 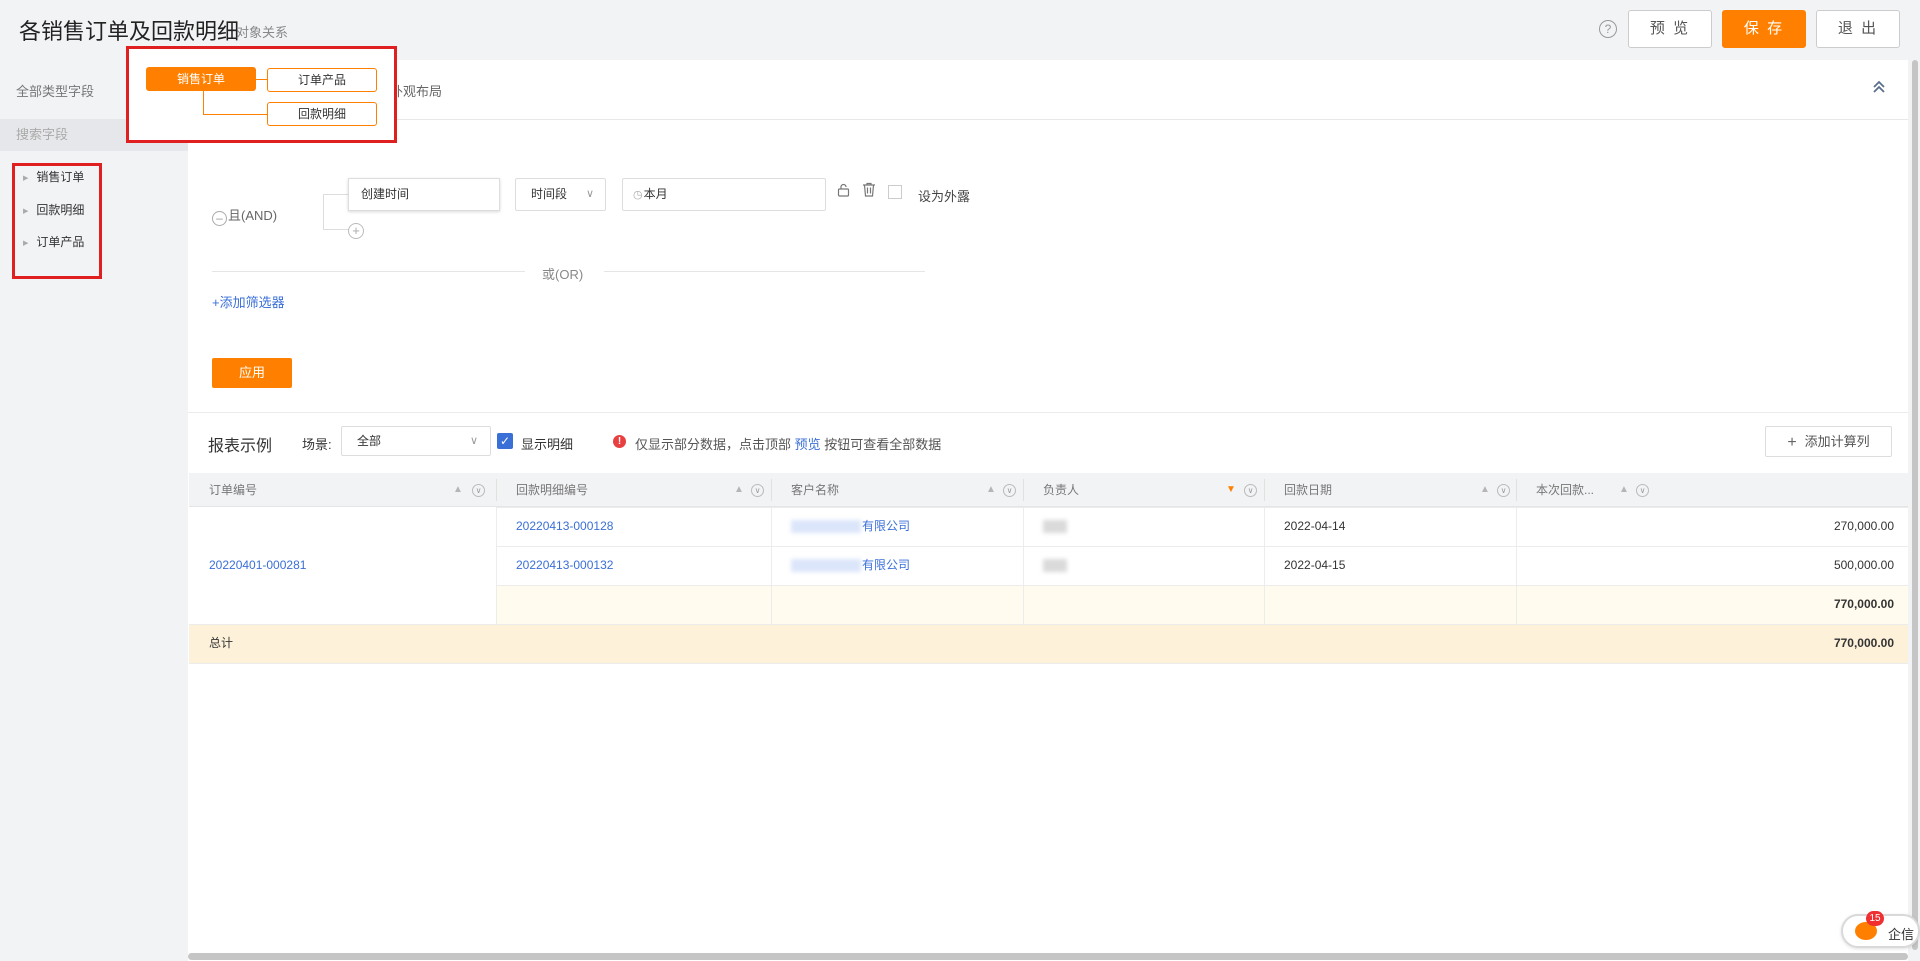 I want to click on payment-number-link: 20220413-000128, so click(x=564, y=526).